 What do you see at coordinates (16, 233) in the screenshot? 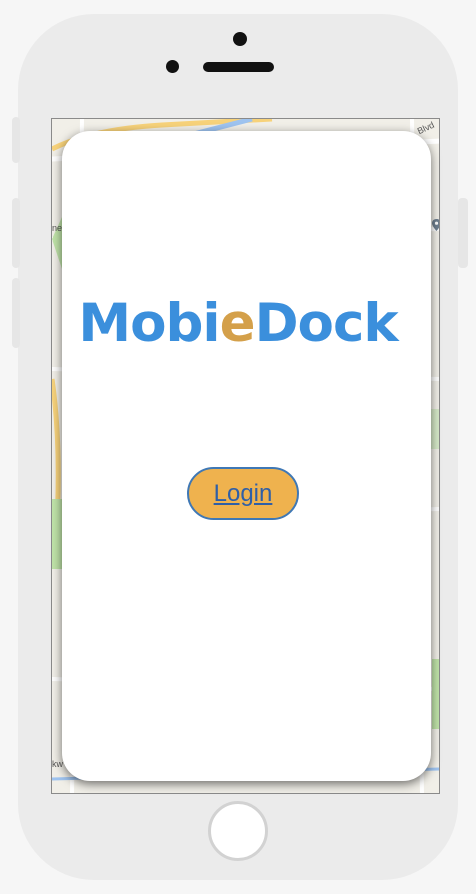
I see `volume-up-button` at bounding box center [16, 233].